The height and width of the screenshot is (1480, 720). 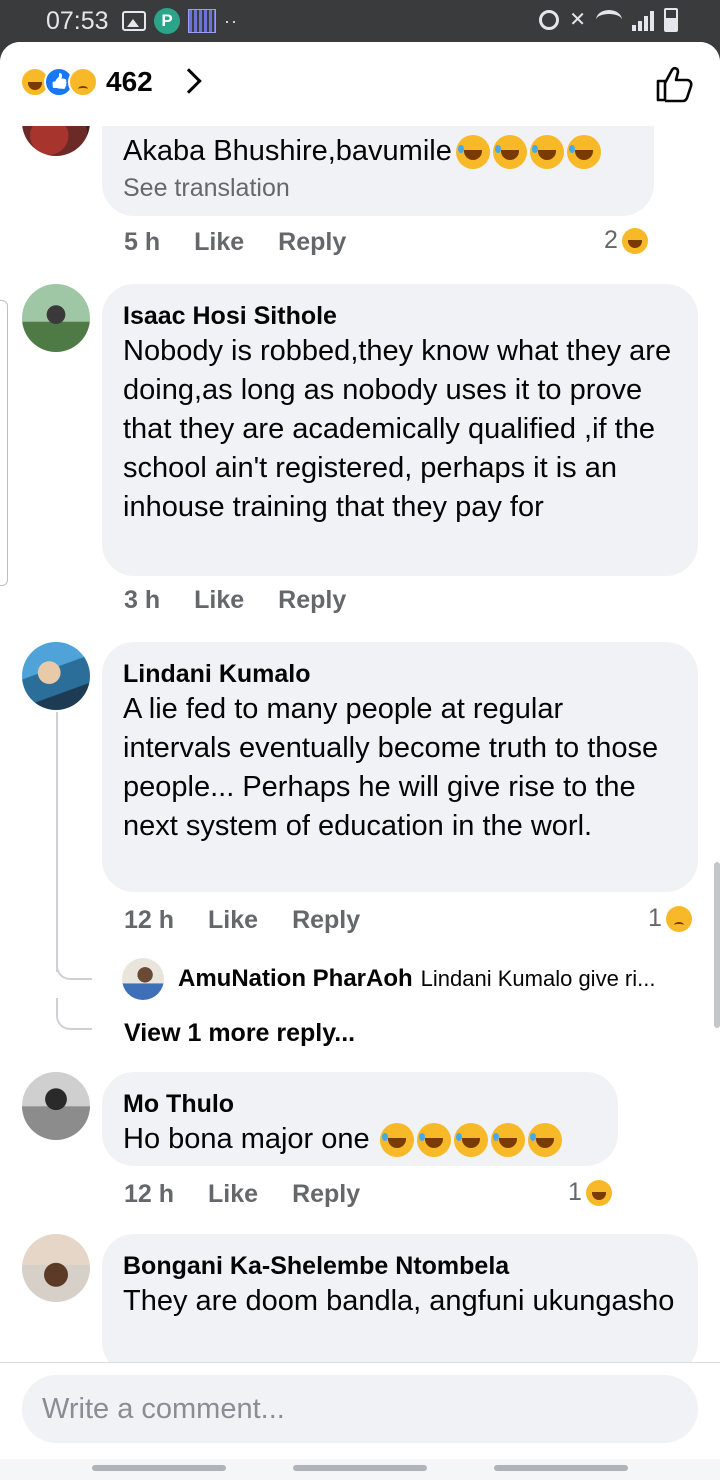 I want to click on like-icon, so click(x=674, y=84).